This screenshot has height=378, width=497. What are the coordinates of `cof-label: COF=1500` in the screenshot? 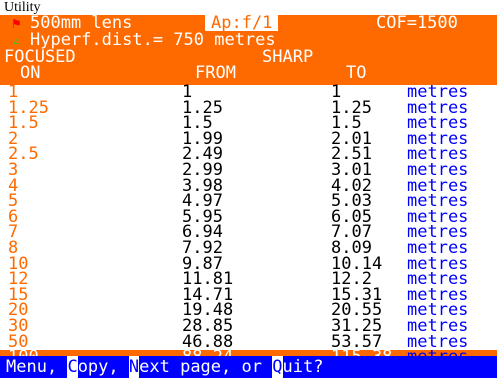 It's located at (417, 24).